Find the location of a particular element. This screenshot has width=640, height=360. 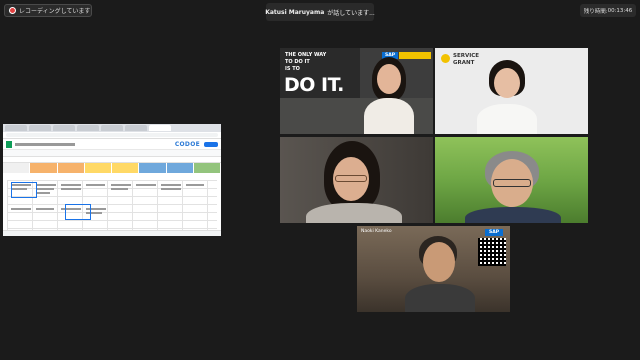

sheet-toolbar is located at coordinates (112, 153).